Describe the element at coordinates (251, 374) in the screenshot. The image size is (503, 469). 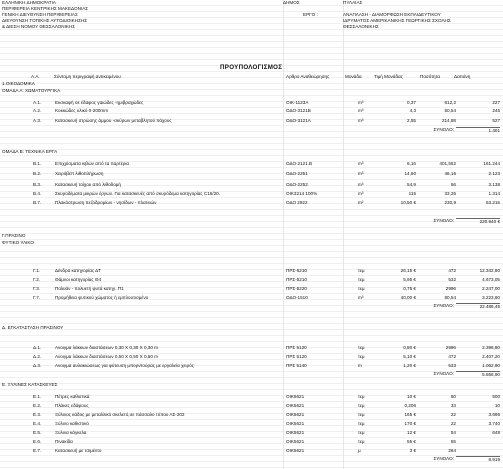
I see `section-total-row: ΣΥΝΟΛΟ: 5.866,90` at that location.